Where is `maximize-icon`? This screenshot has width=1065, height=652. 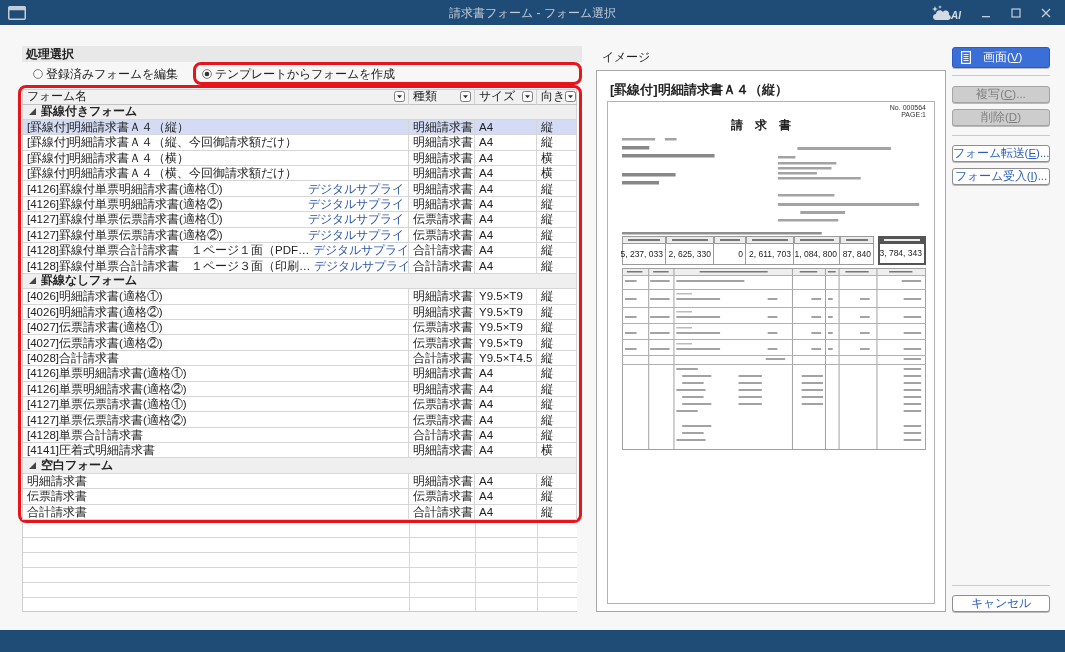
maximize-icon is located at coordinates (1016, 12).